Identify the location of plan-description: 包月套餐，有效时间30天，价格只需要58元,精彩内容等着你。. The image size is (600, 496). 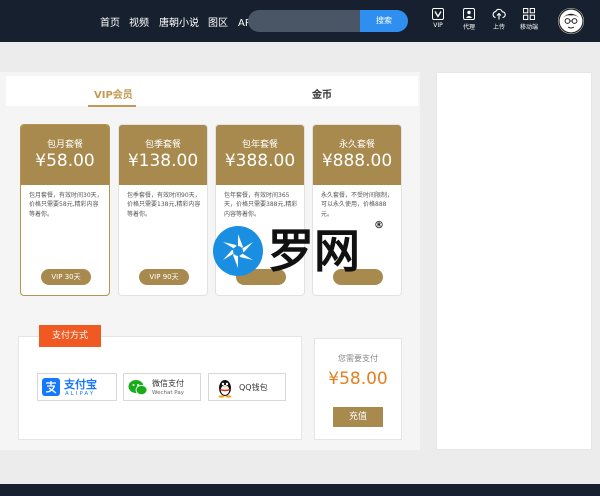
(66, 205).